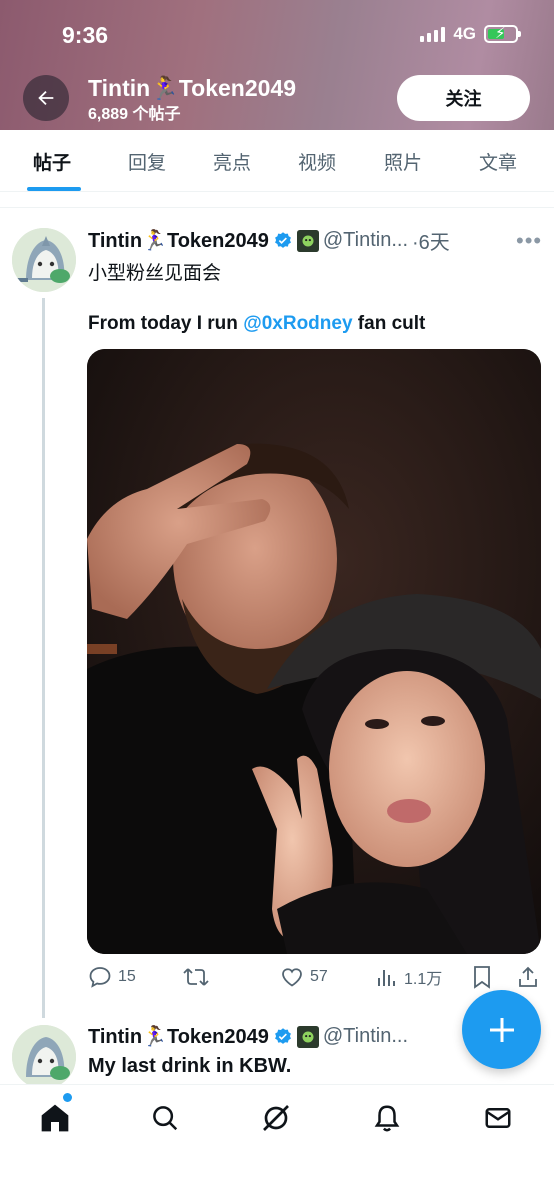 Image resolution: width=554 pixels, height=1200 pixels. I want to click on bell-icon, so click(387, 1118).